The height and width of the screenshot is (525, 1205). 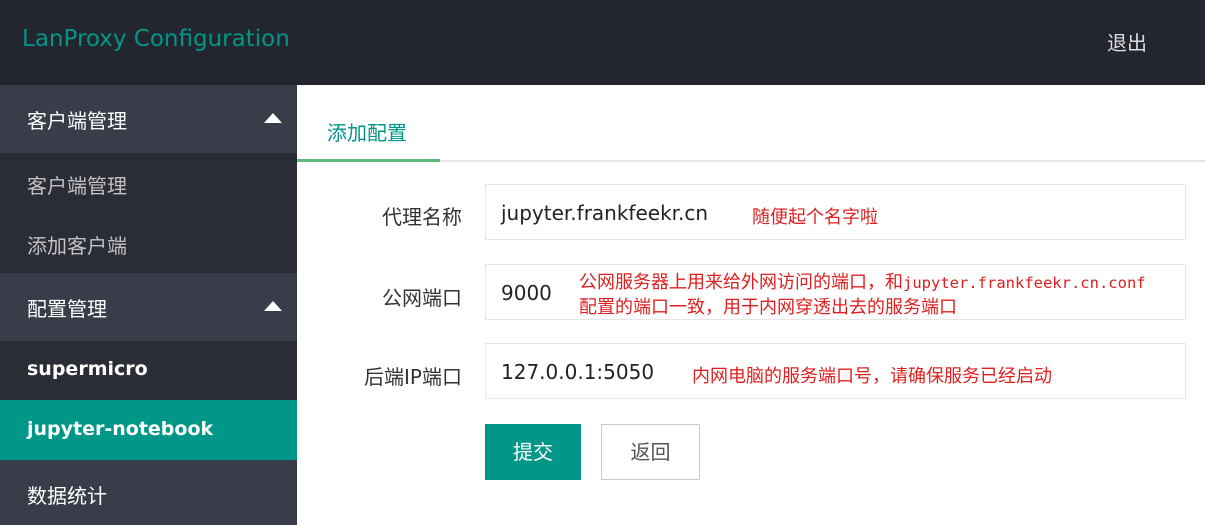 What do you see at coordinates (120, 429) in the screenshot?
I see `sidebar-item-label: jupyter-notebook` at bounding box center [120, 429].